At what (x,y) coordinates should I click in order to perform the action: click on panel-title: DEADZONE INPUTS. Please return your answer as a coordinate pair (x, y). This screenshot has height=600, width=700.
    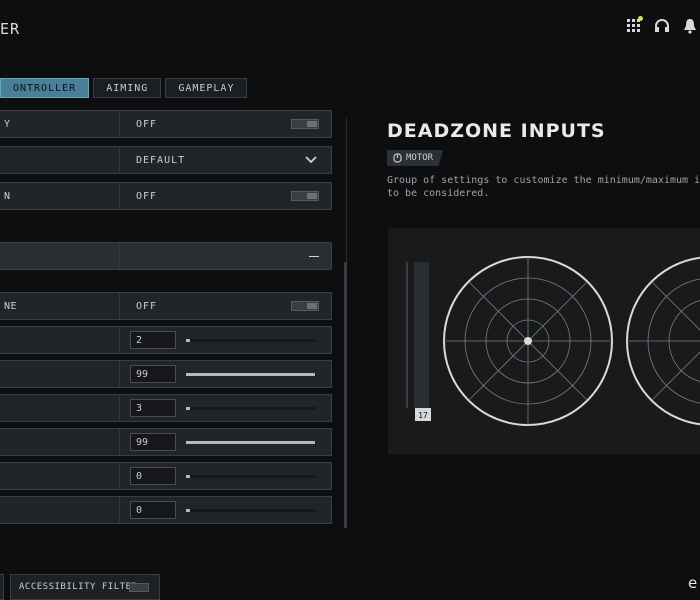
    Looking at the image, I should click on (496, 131).